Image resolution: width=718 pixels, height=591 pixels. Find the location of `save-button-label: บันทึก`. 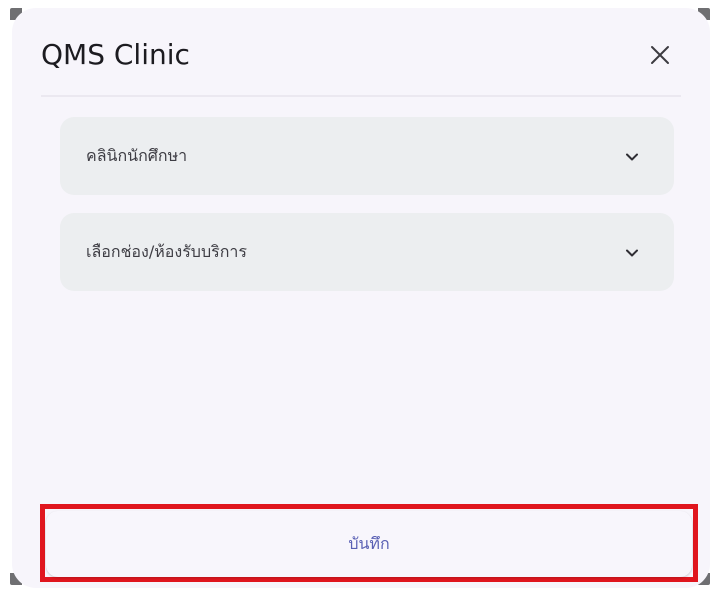

save-button-label: บันทึก is located at coordinates (369, 543).